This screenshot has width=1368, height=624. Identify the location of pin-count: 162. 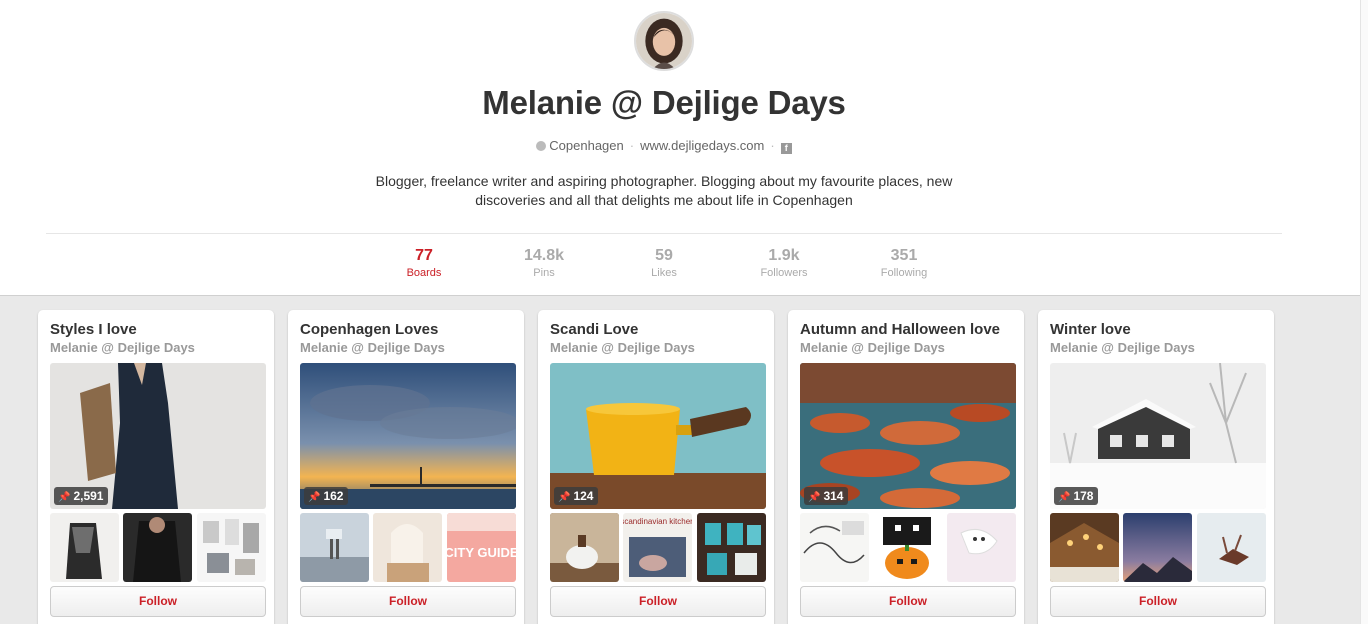
(333, 496).